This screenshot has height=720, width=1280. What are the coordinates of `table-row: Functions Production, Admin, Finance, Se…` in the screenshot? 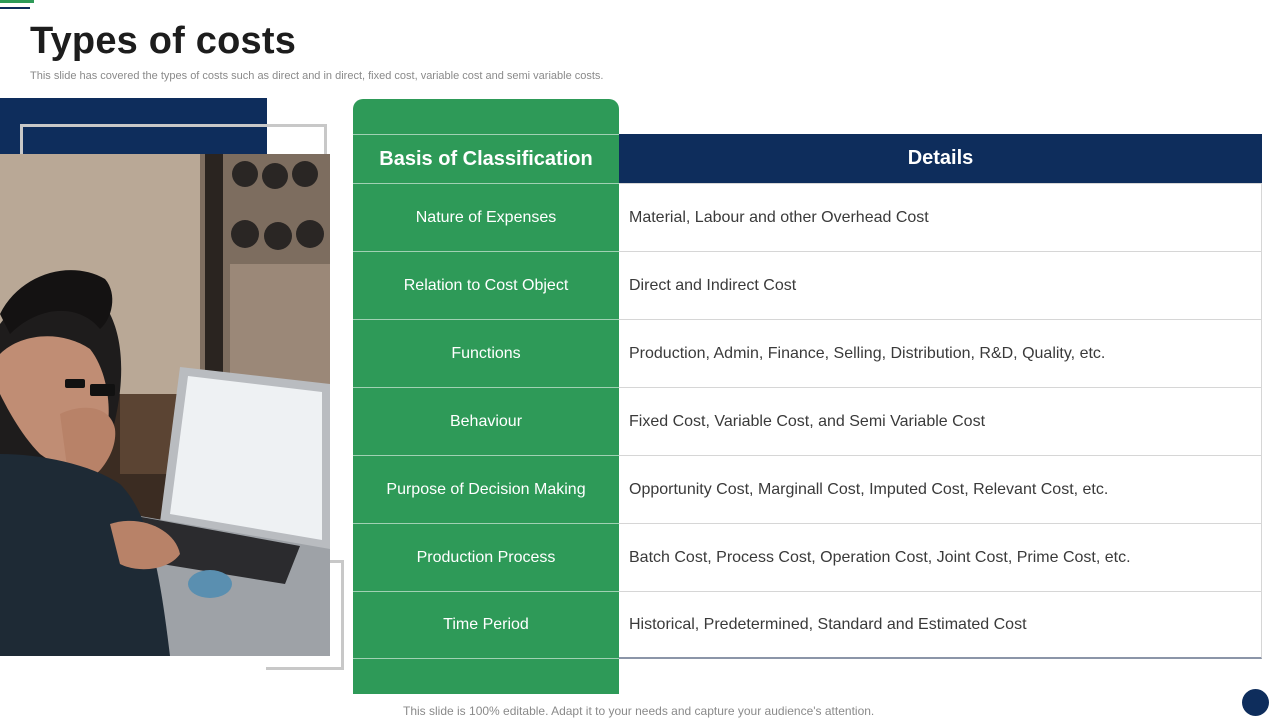 It's located at (807, 353).